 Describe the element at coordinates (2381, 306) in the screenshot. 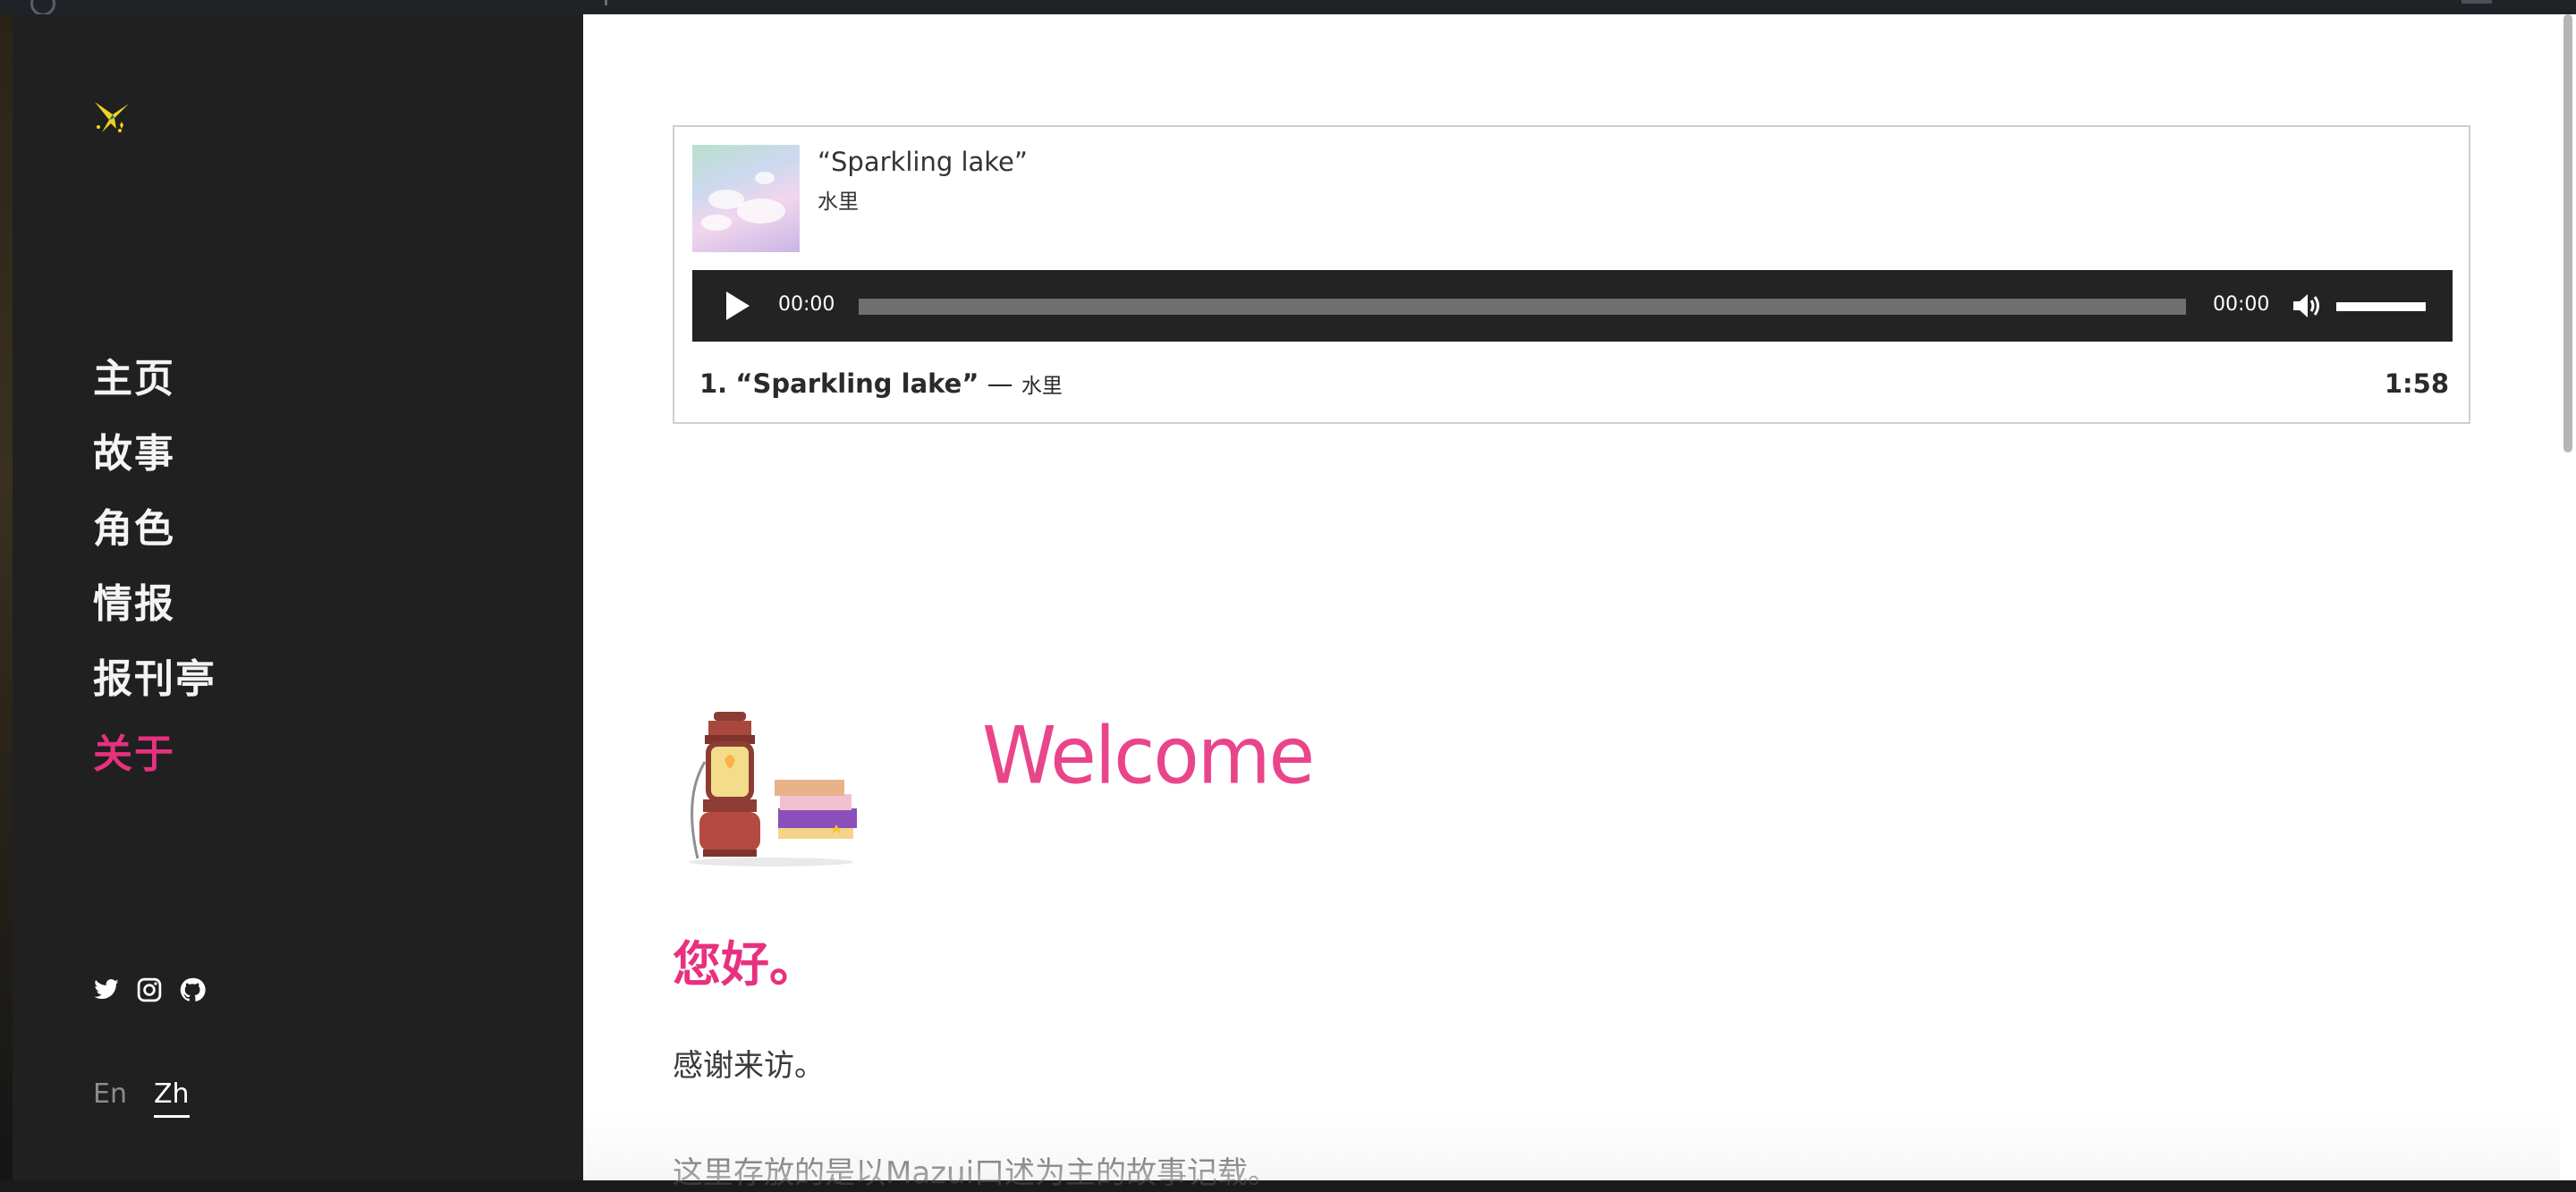

I see `volume-slider` at that location.